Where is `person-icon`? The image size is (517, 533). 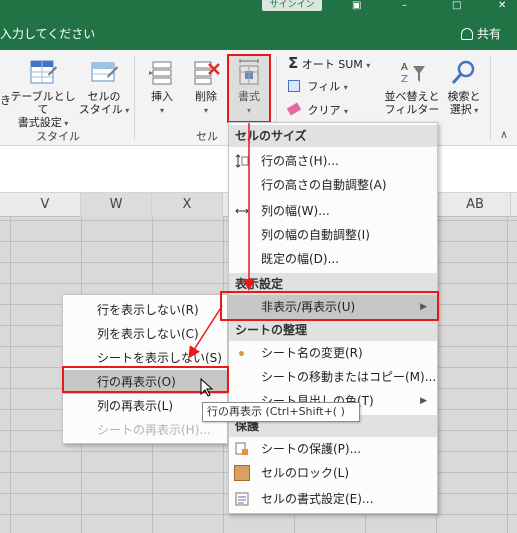
person-icon is located at coordinates (466, 34).